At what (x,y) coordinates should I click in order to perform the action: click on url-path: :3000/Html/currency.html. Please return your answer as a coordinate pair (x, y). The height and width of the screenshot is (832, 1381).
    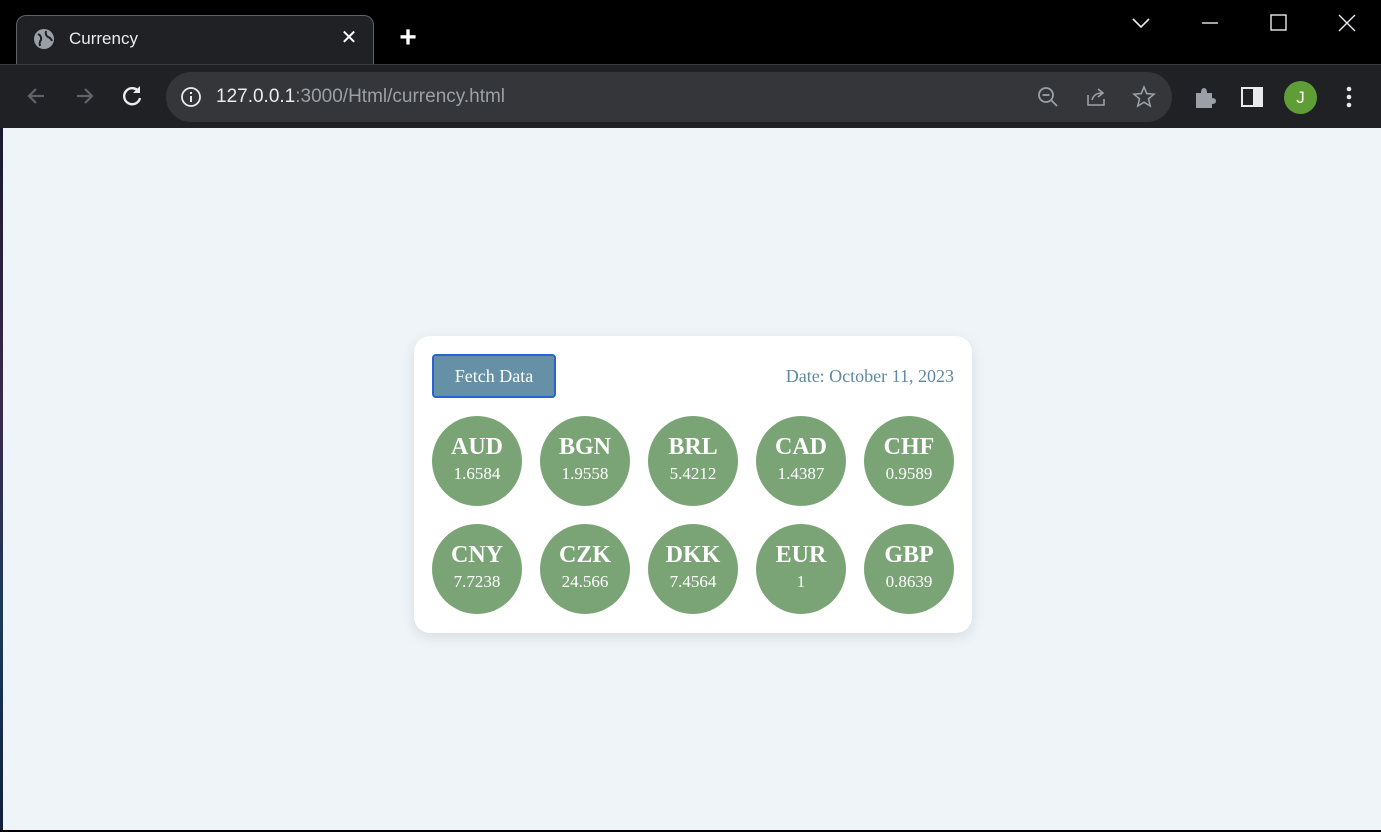
    Looking at the image, I should click on (400, 96).